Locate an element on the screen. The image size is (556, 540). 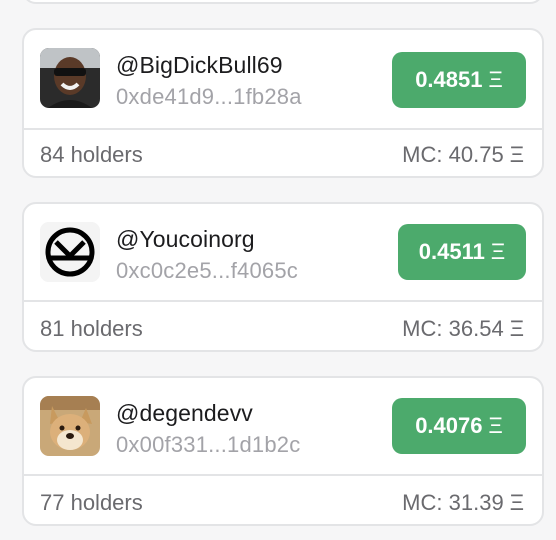
market-cap: MC: 31.39 Ξ is located at coordinates (463, 503).